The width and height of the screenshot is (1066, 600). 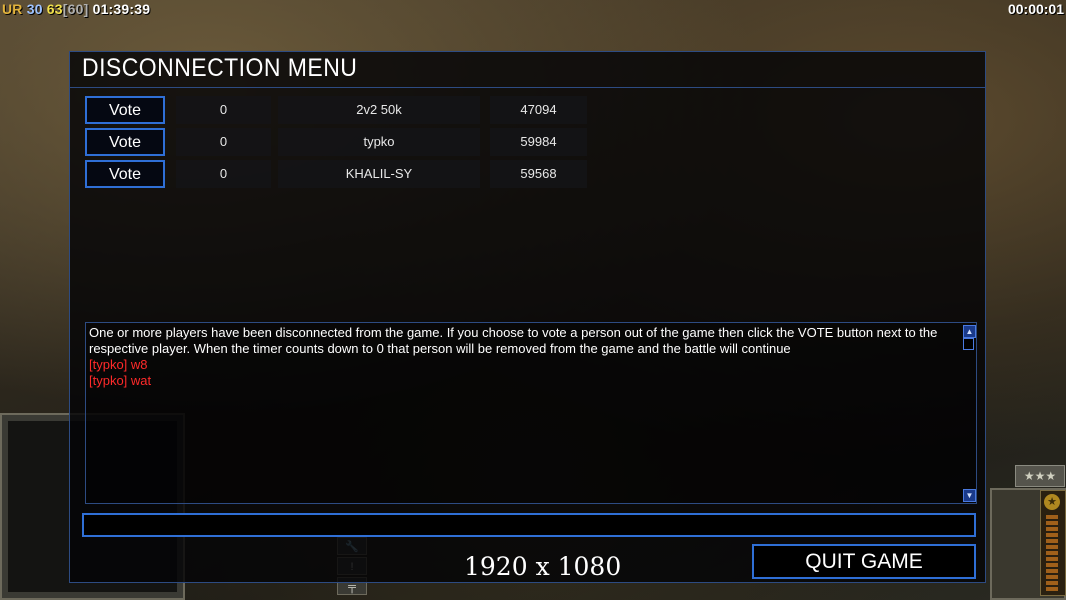 What do you see at coordinates (969, 413) in the screenshot?
I see `chat-scrollbar: ▲ ▼` at bounding box center [969, 413].